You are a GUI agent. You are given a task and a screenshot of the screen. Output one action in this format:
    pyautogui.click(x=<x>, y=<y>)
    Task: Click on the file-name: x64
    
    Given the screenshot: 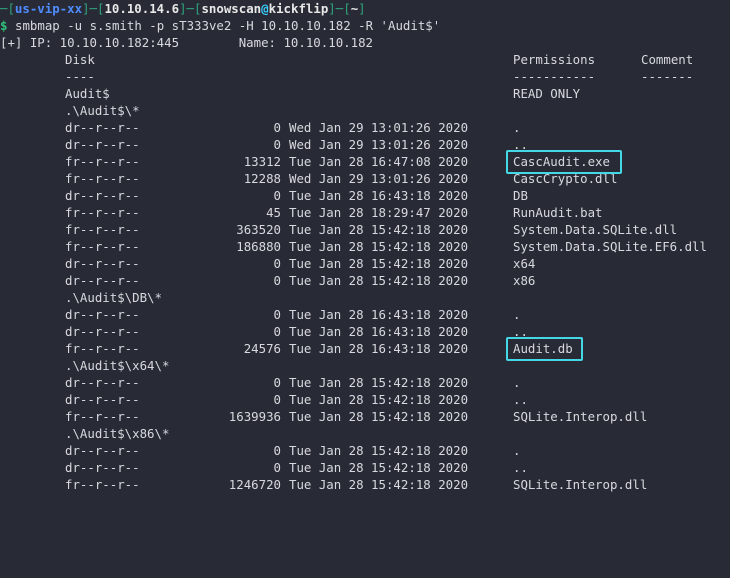 What is the action you would take?
    pyautogui.click(x=524, y=263)
    